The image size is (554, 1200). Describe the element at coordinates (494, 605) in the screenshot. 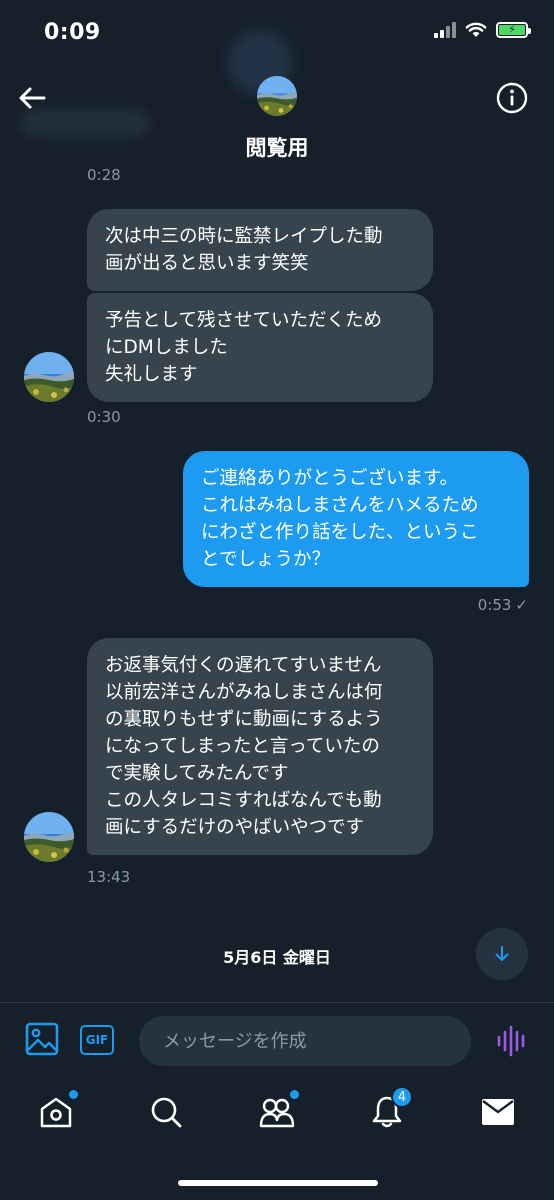

I see `message-timestamp: 0:53` at that location.